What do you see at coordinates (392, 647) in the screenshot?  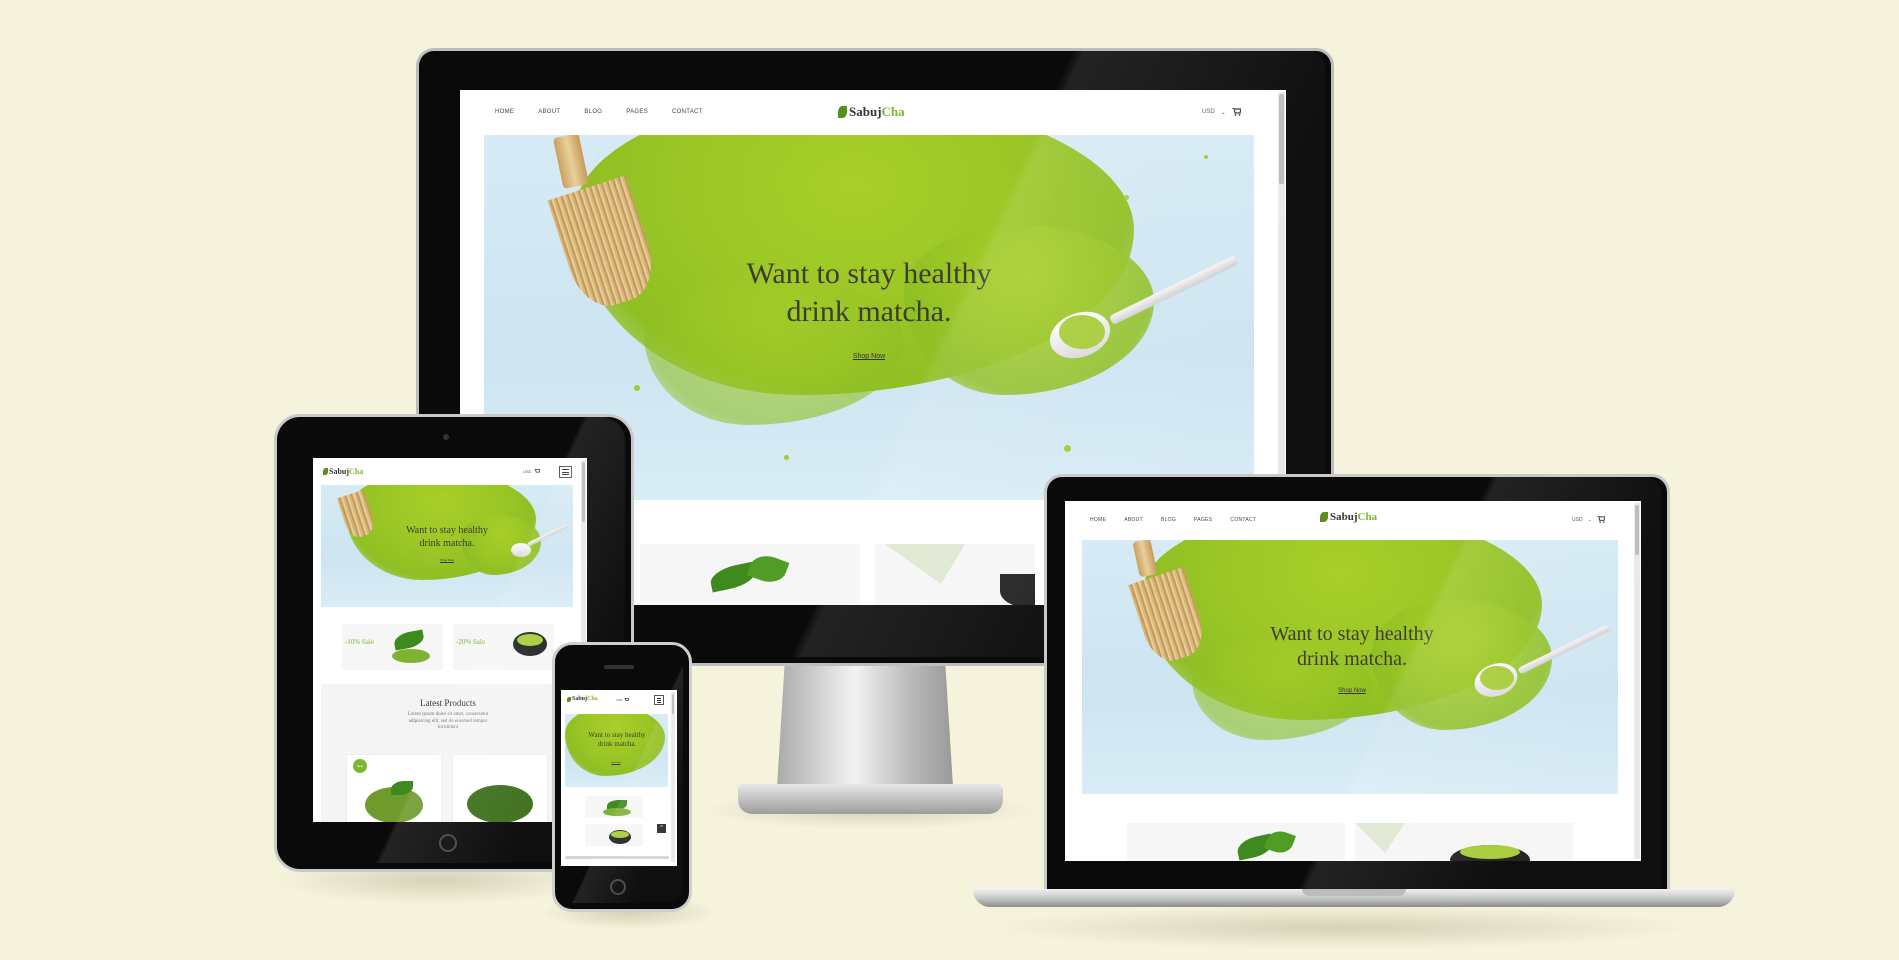 I see `promo-card-sale-10: -10% Sale` at bounding box center [392, 647].